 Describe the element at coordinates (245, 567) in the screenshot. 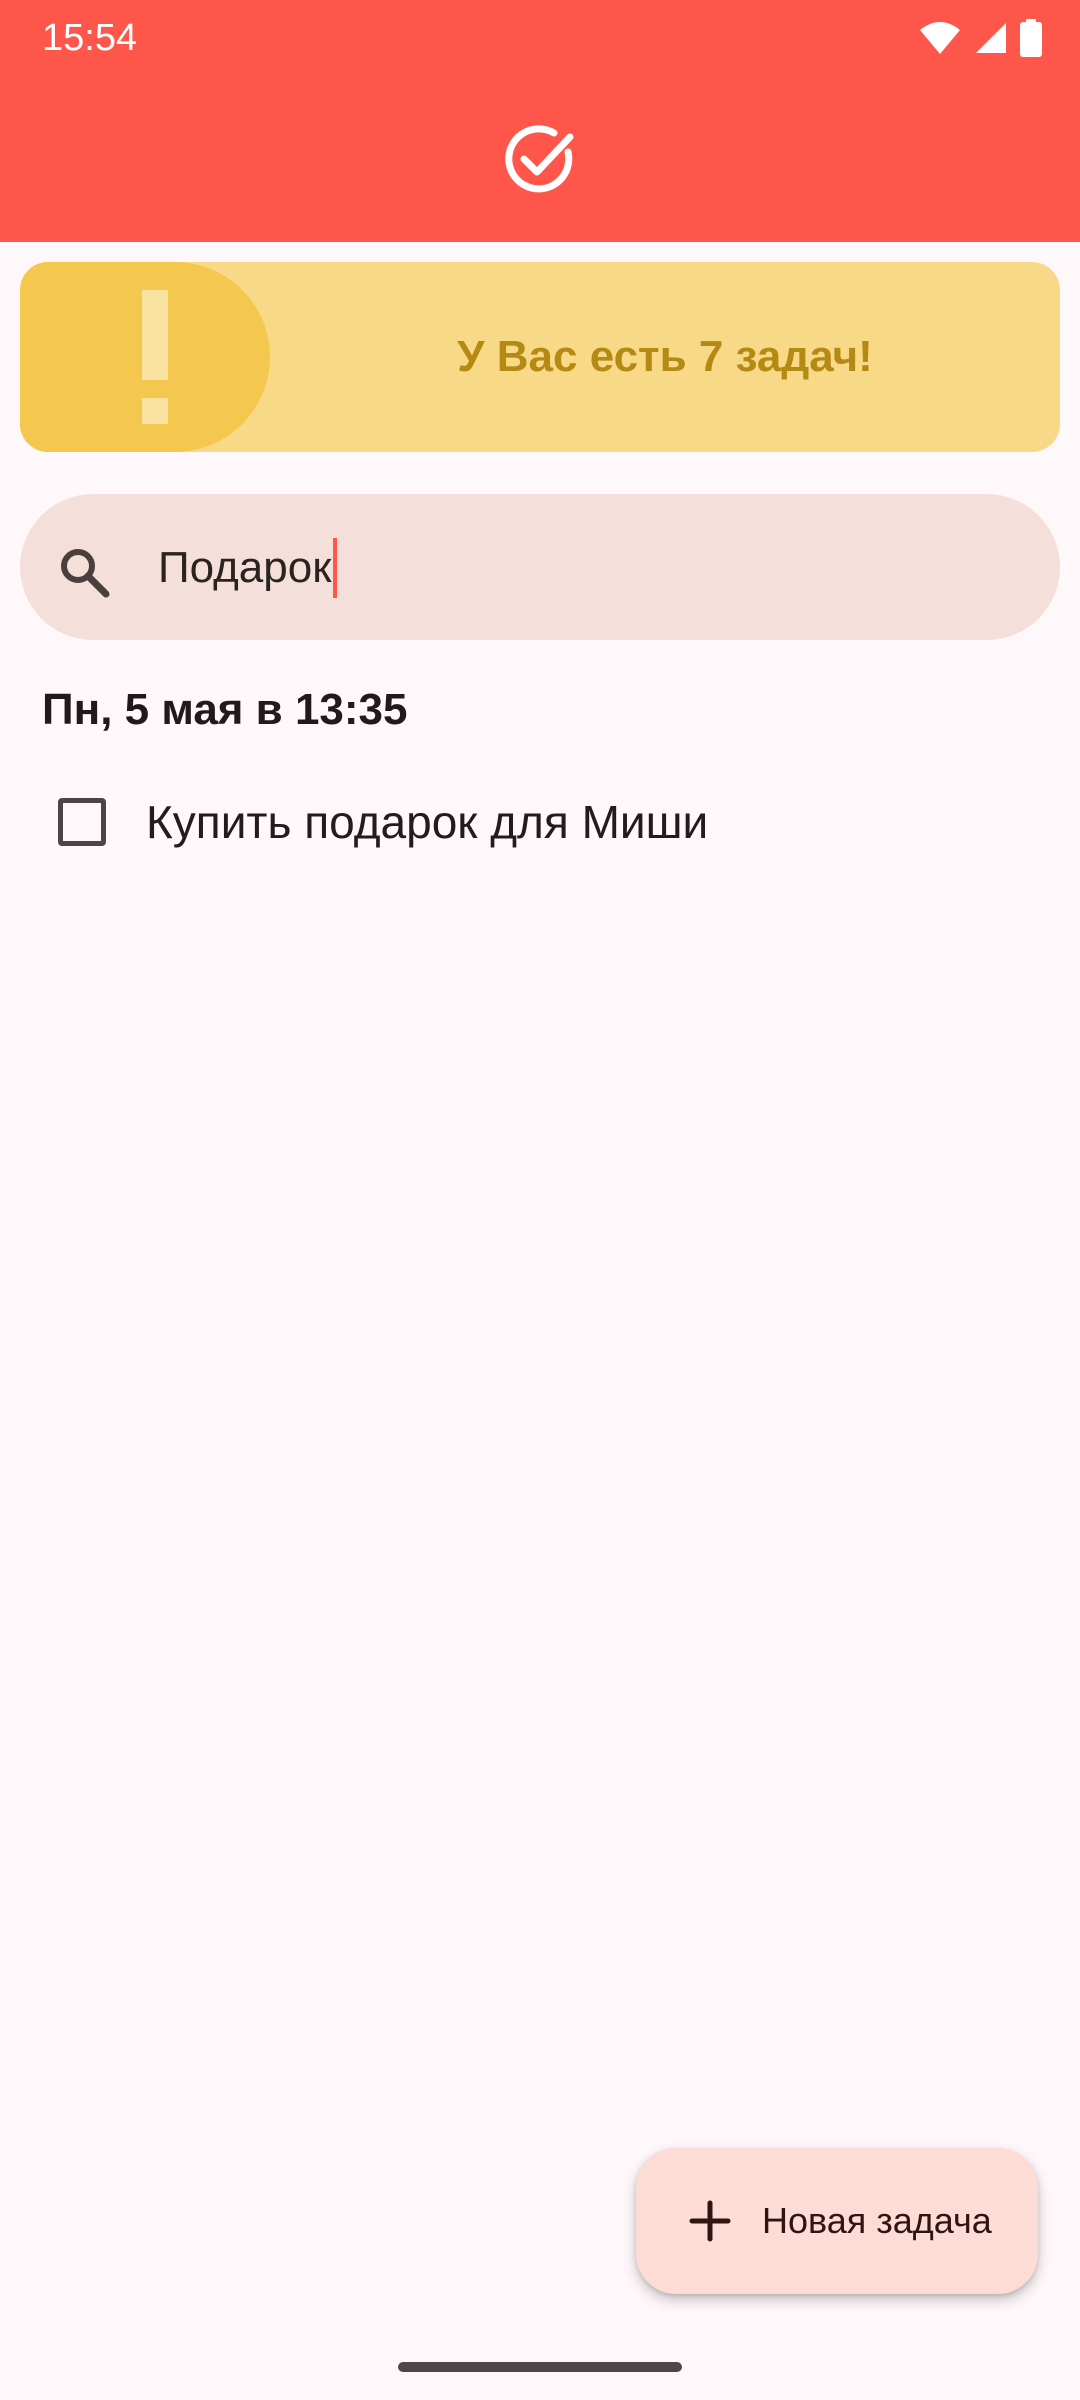

I see `search-input-value: Подарок` at that location.